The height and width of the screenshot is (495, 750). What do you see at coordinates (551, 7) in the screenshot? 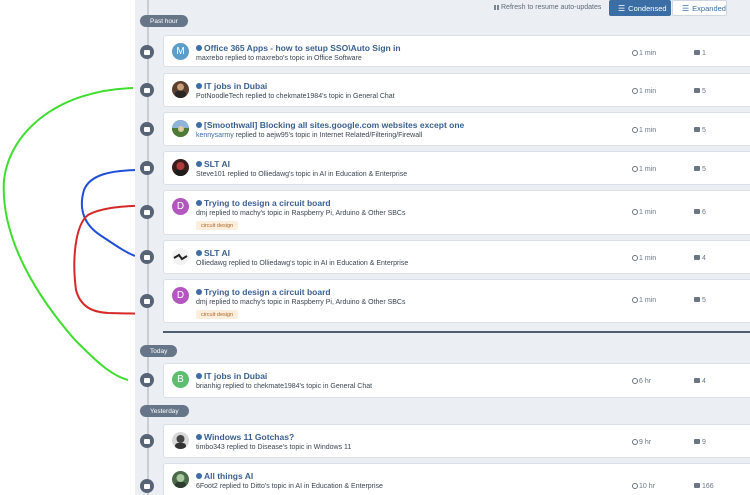
I see `refresh-label: Refresh to resume auto-updates` at bounding box center [551, 7].